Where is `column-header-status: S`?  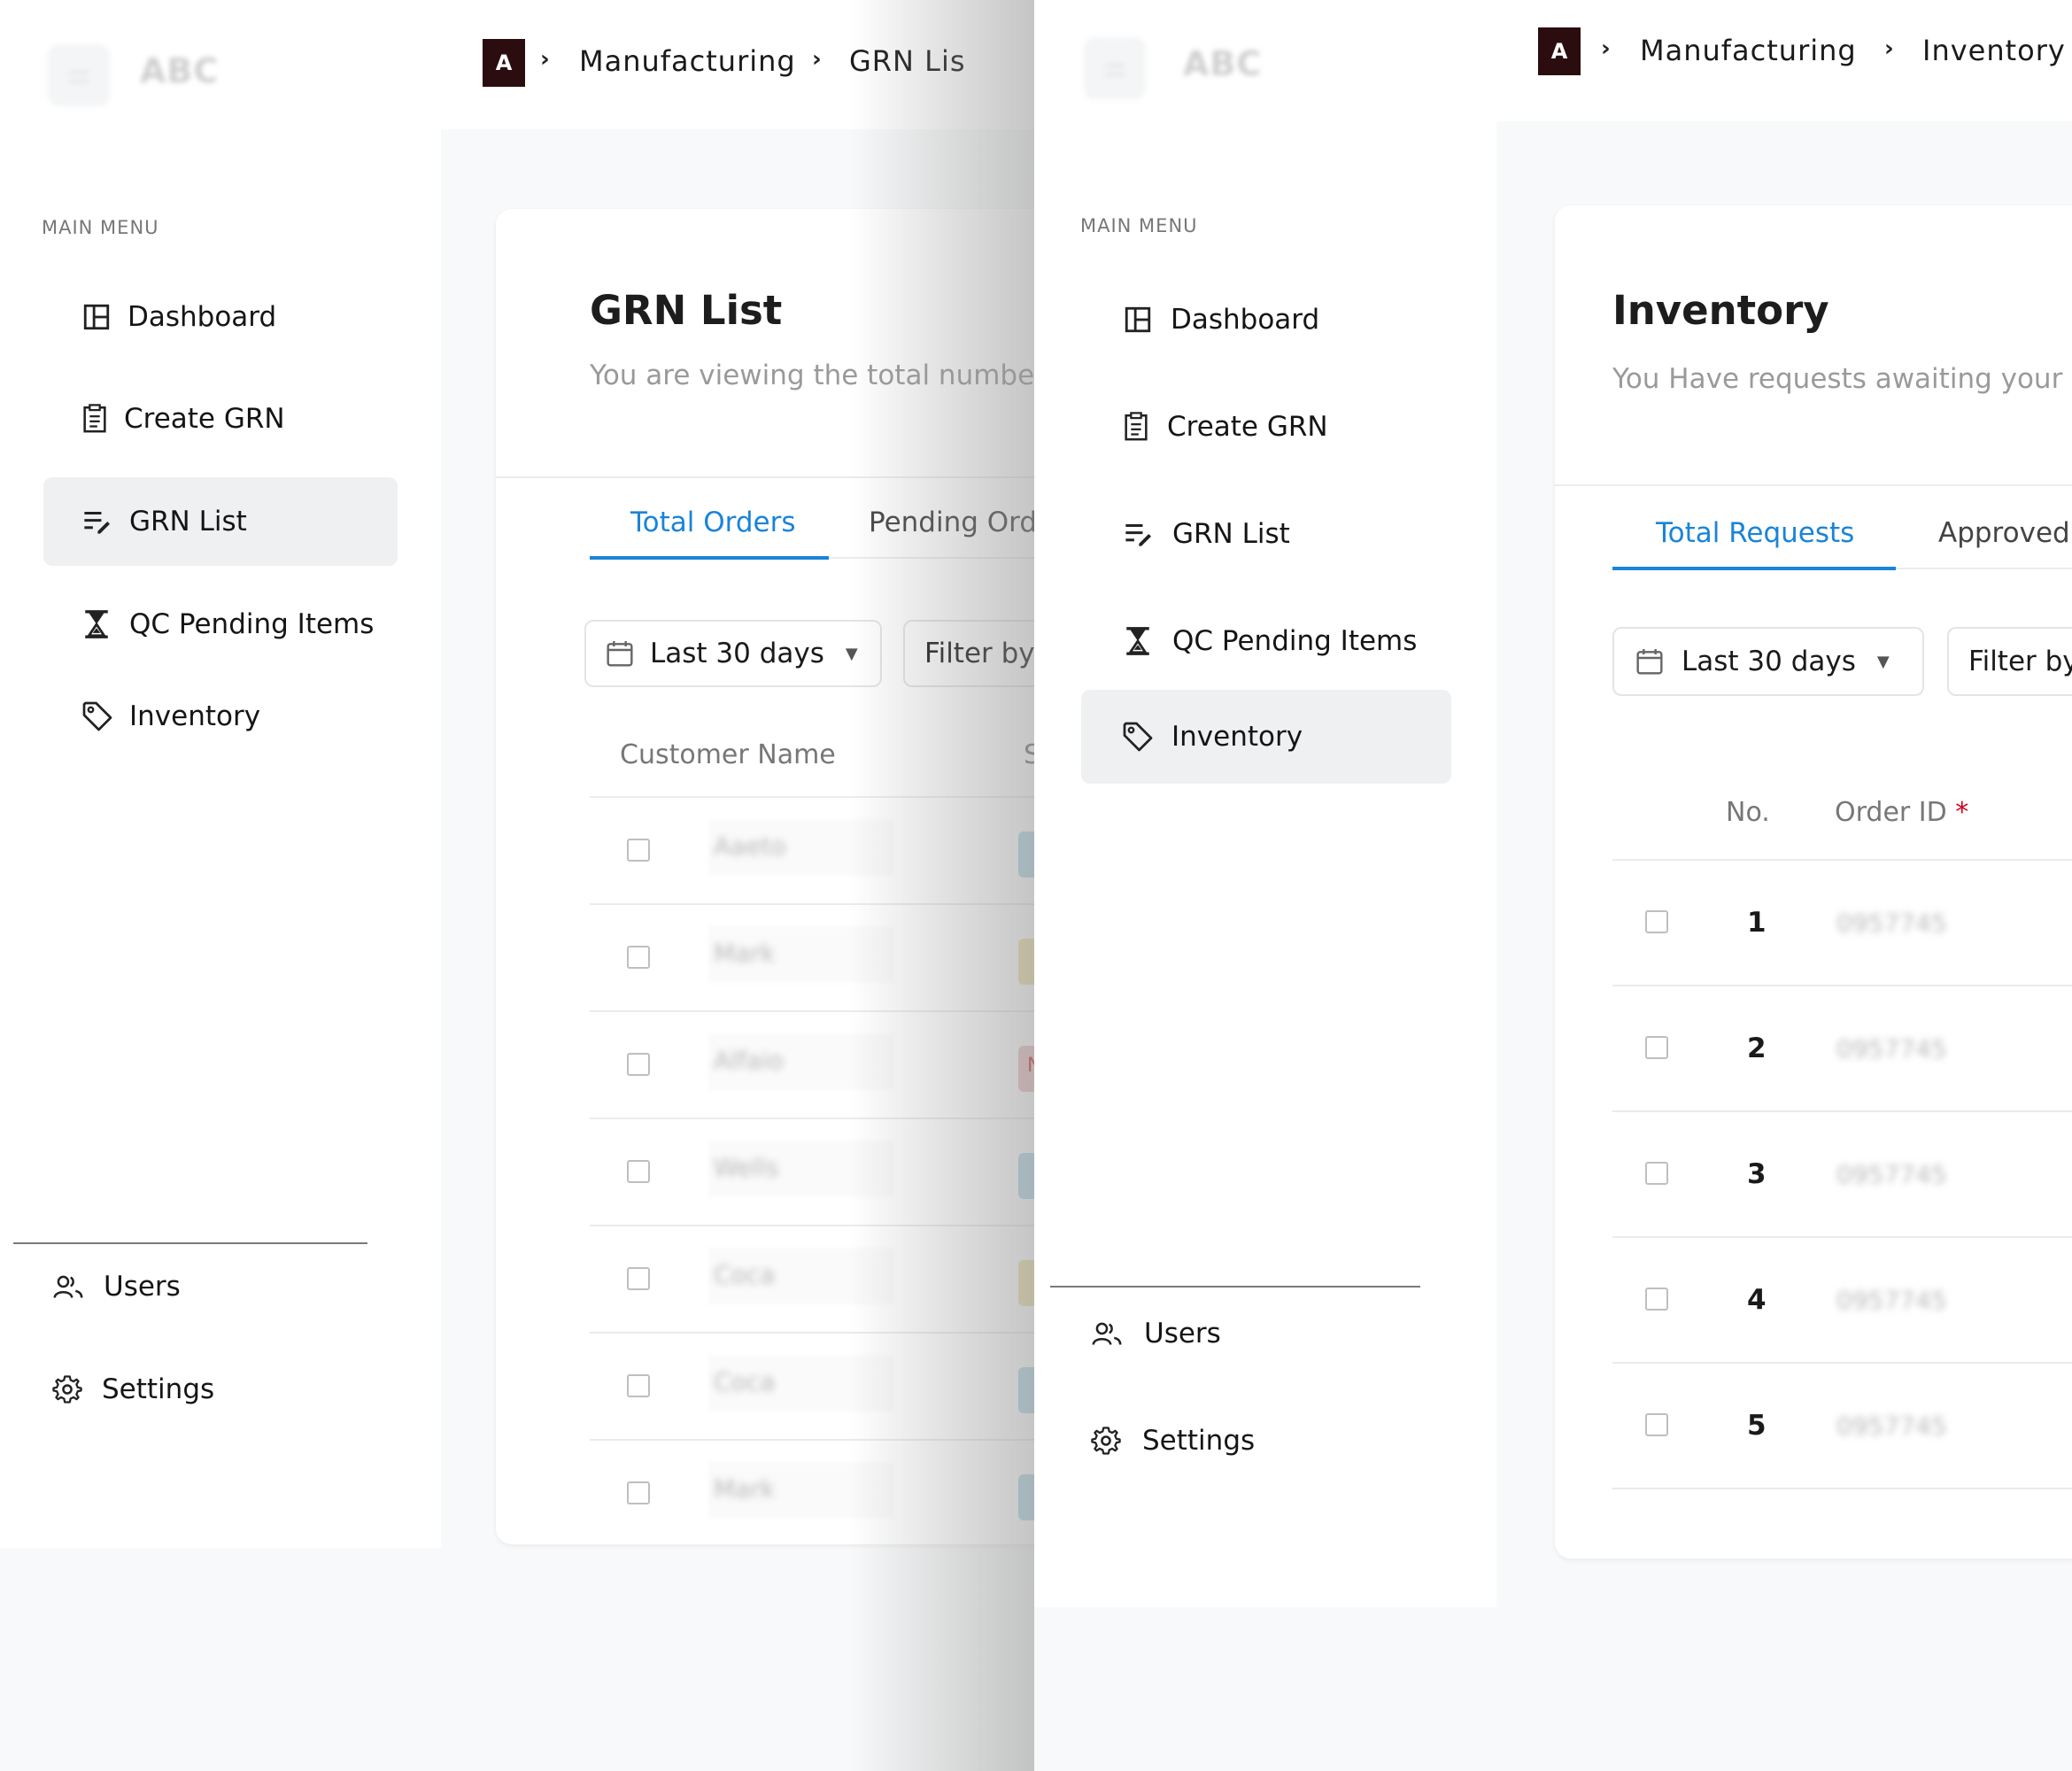
column-header-status: S is located at coordinates (1029, 754).